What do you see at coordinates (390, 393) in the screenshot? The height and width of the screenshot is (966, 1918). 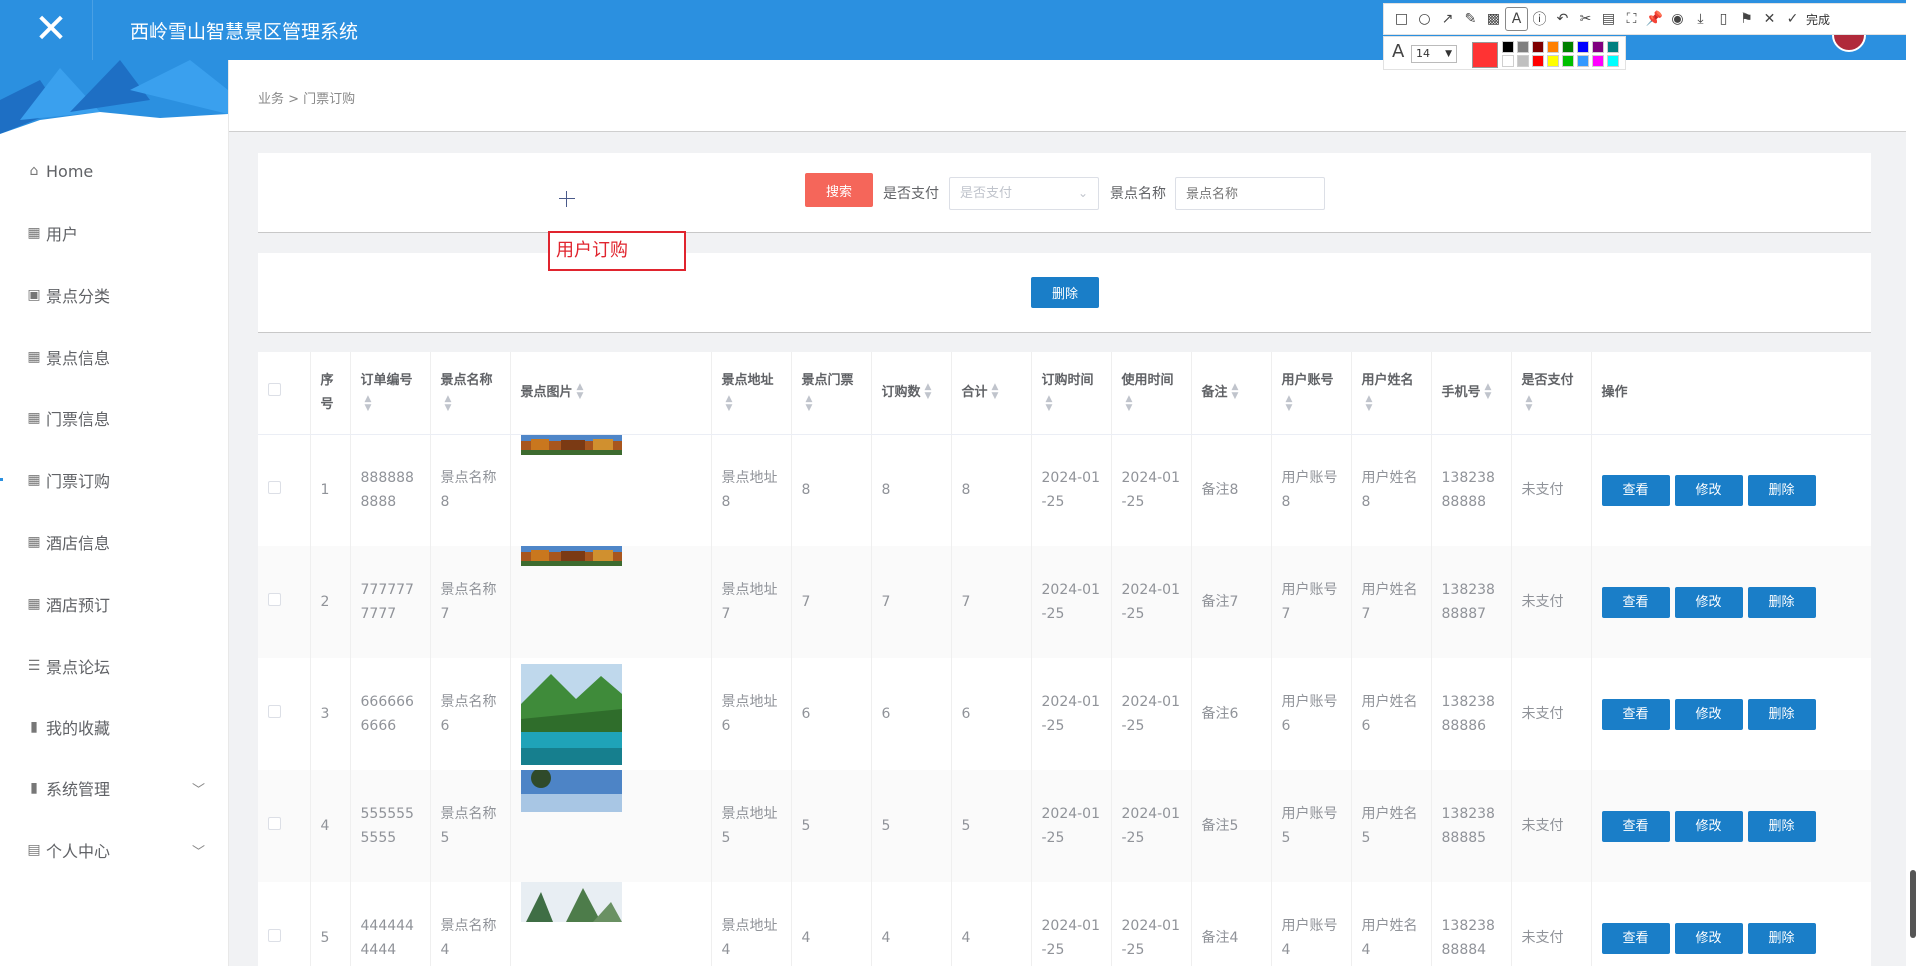 I see `column-header: 订单编号 ▲ ▼` at bounding box center [390, 393].